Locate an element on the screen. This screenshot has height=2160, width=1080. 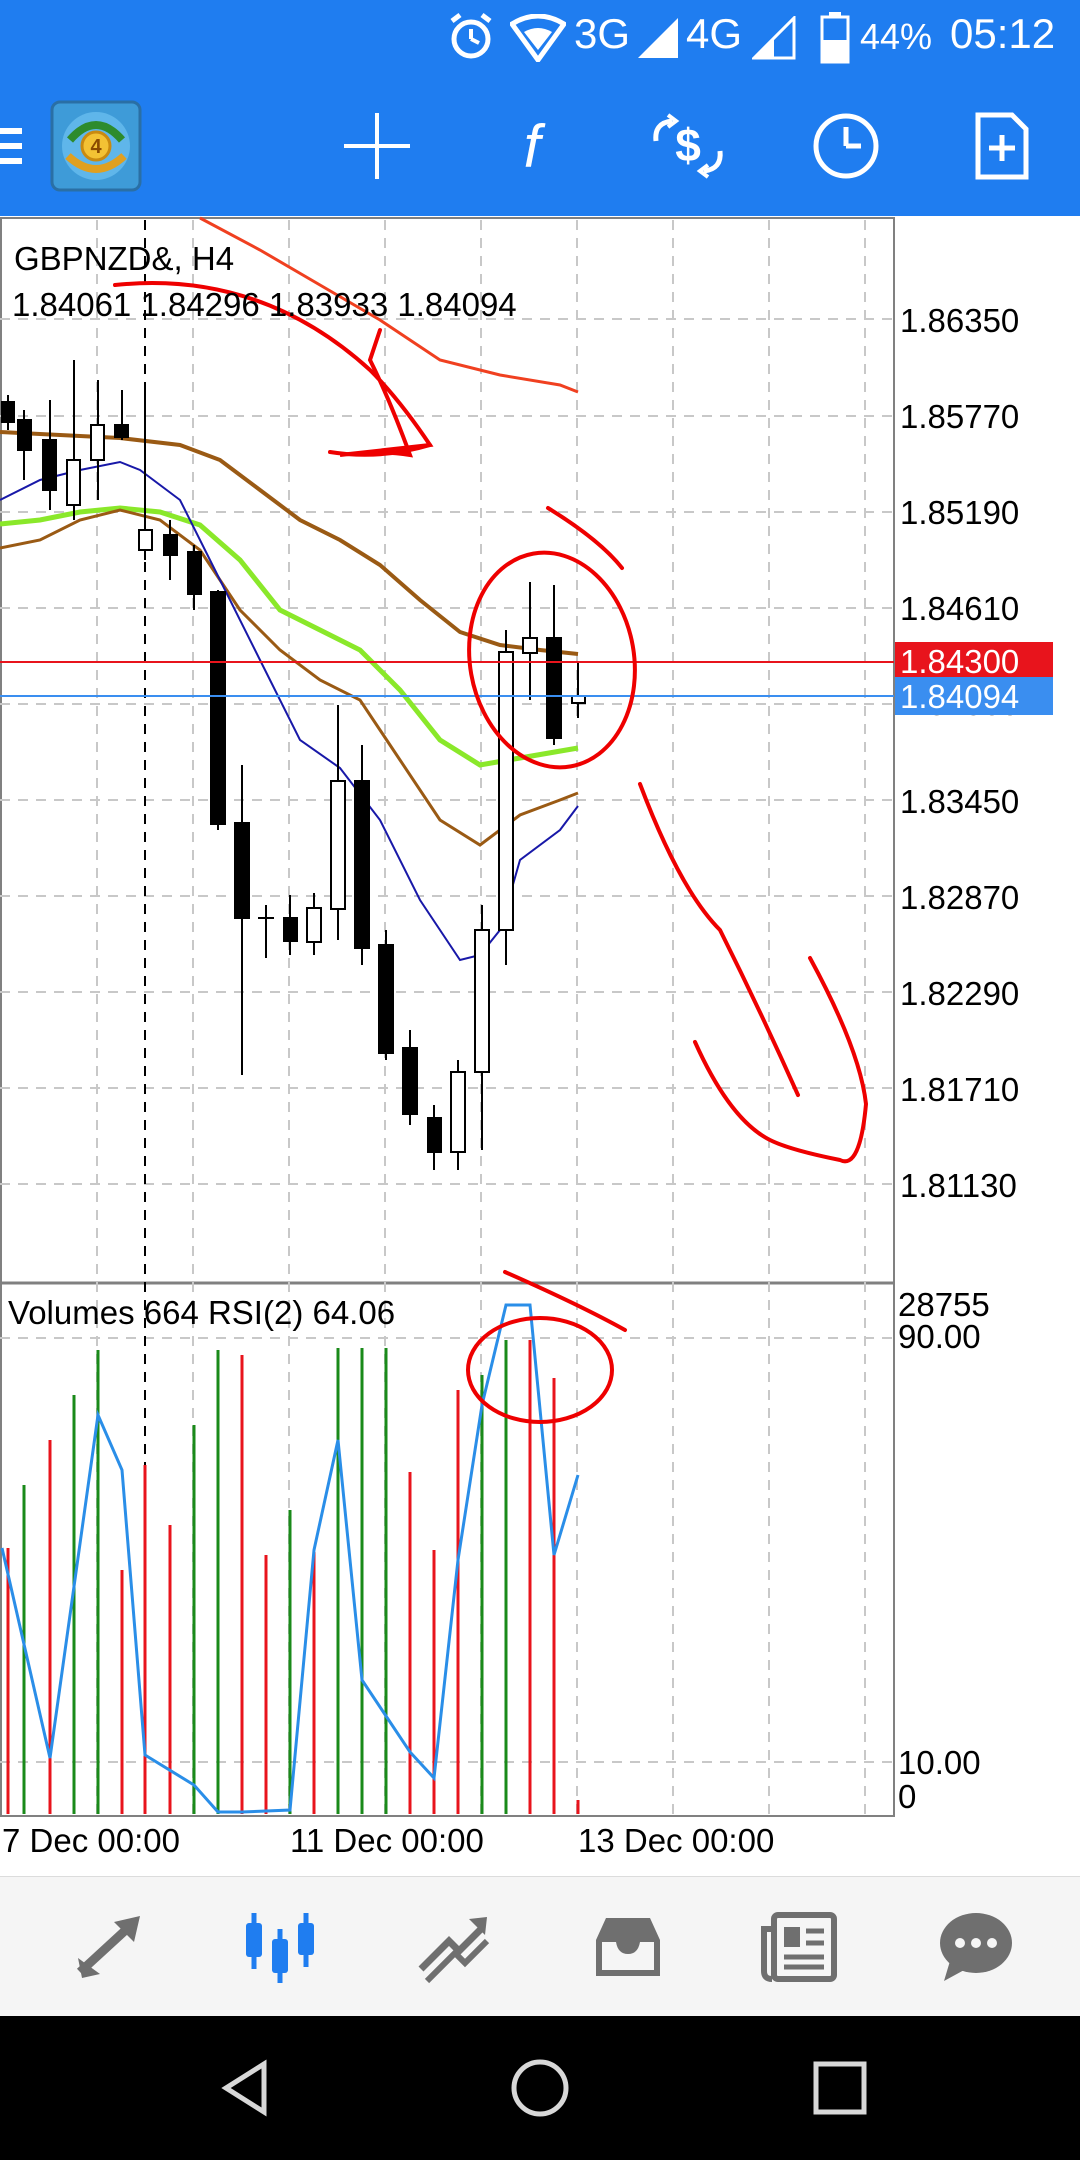
home-icon is located at coordinates (540, 2088).